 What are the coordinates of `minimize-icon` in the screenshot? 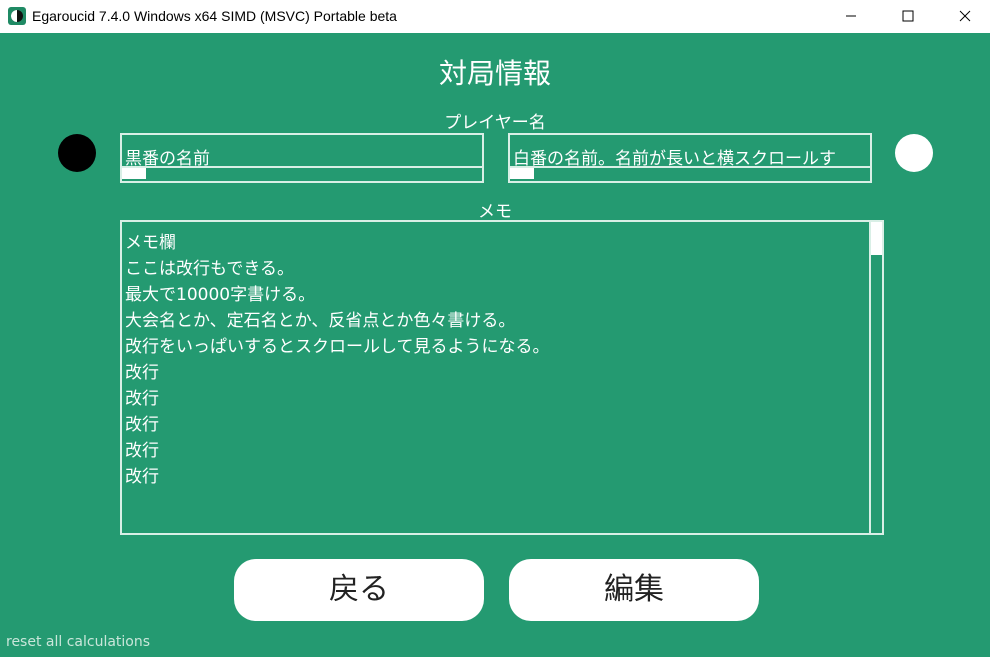 It's located at (851, 16).